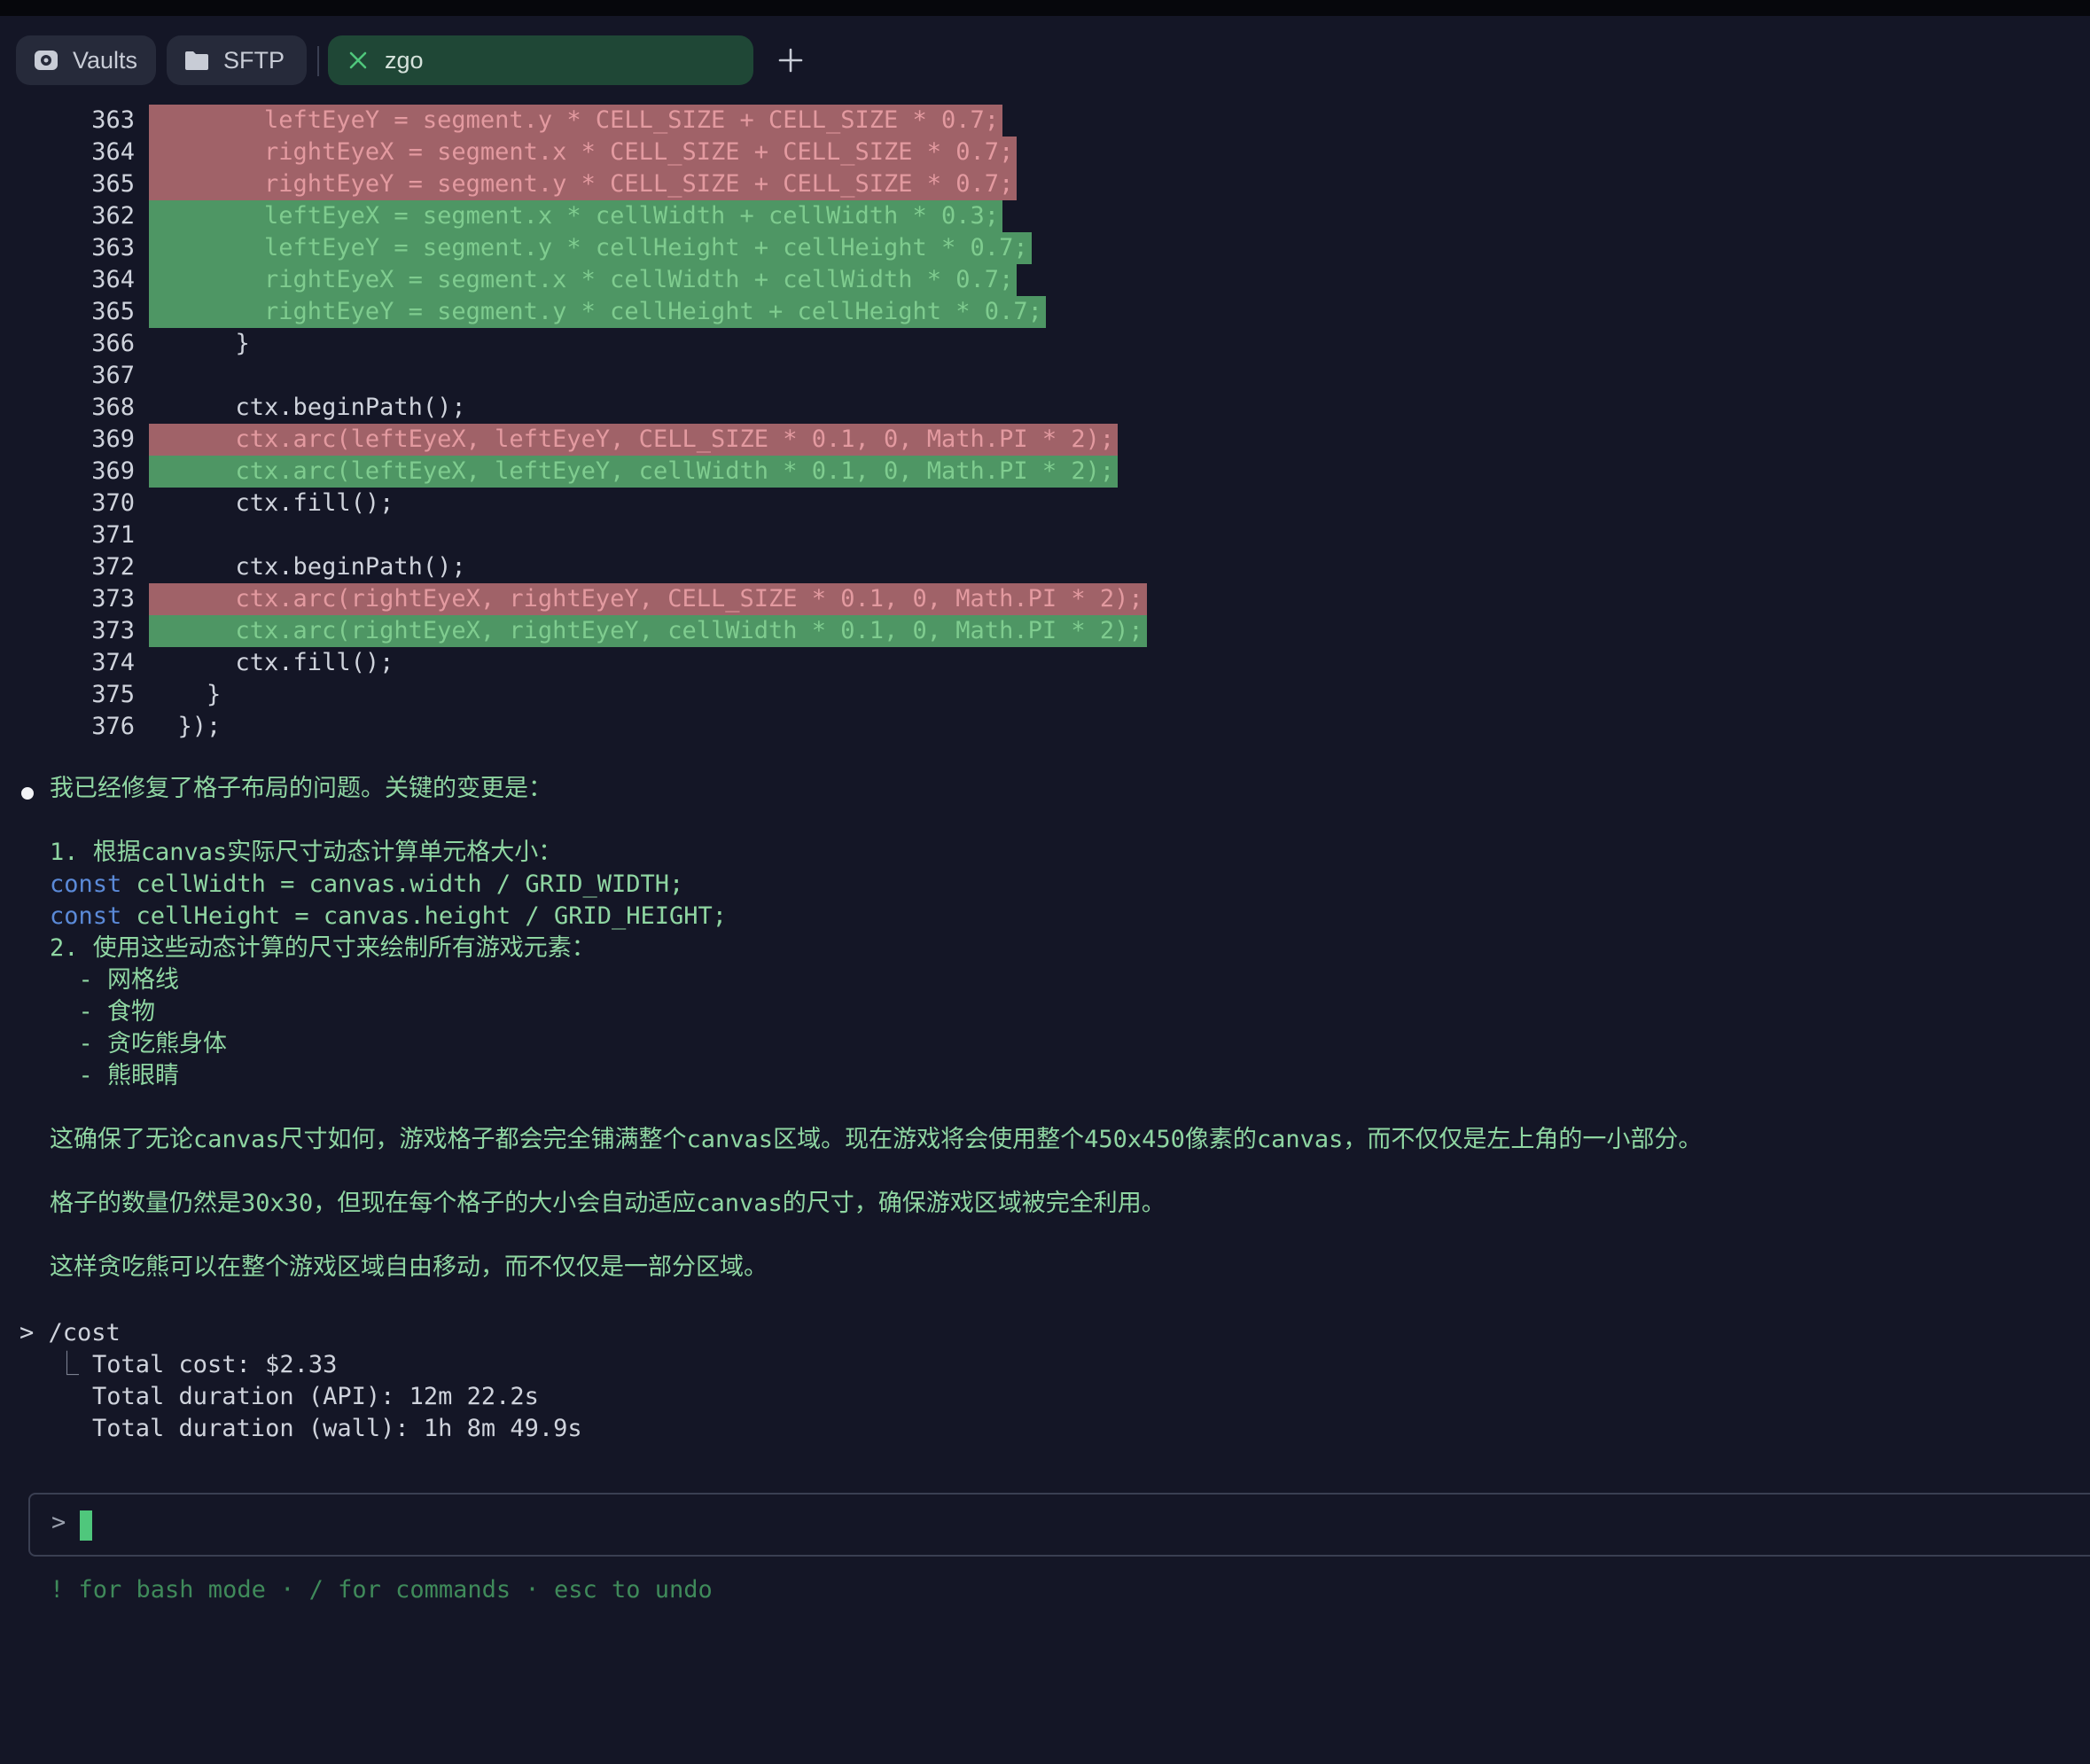 This screenshot has height=1764, width=2090. I want to click on list-item: - 食物, so click(103, 1012).